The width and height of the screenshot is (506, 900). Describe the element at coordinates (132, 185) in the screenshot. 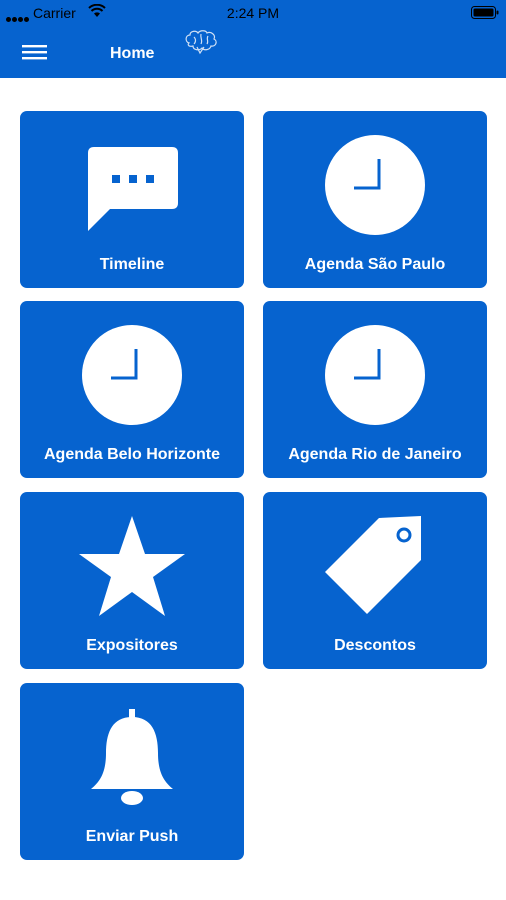

I see `chat-bubble-icon` at that location.